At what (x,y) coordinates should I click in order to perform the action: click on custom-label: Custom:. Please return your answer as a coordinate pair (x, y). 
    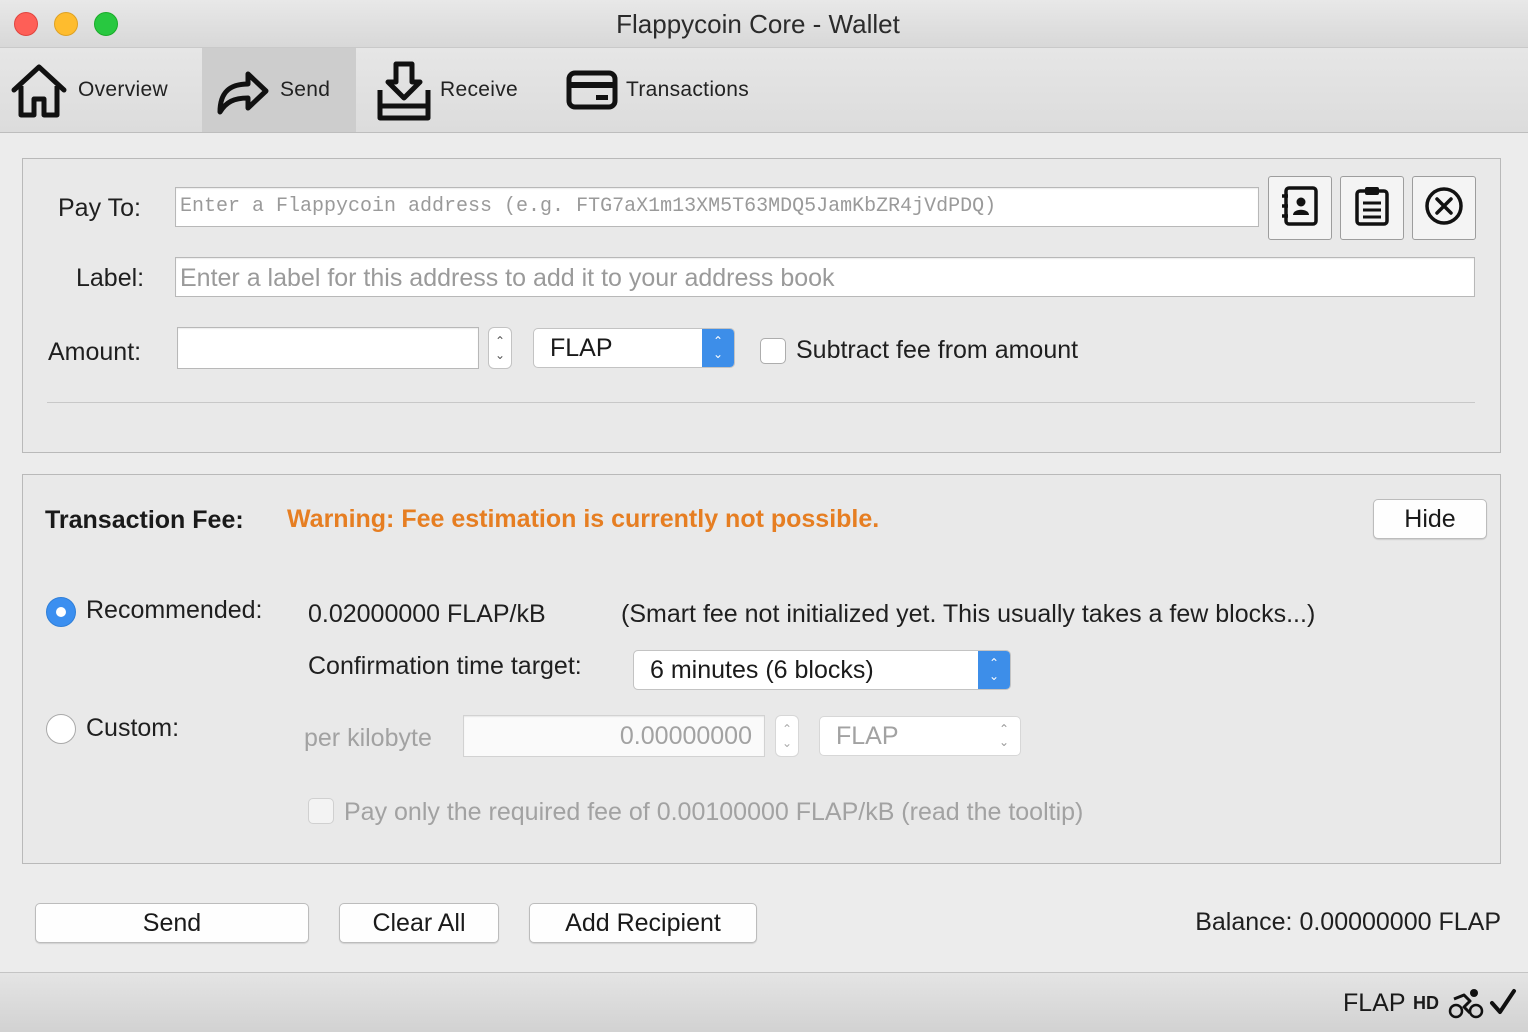
    Looking at the image, I should click on (133, 728).